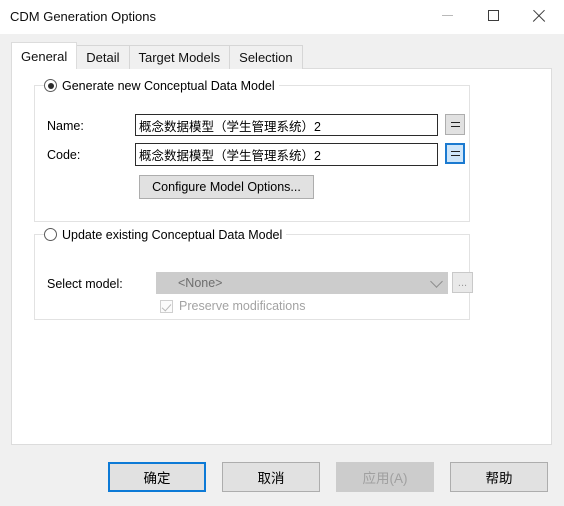  What do you see at coordinates (286, 154) in the screenshot?
I see `code-input: 概念数据模型（学生管理系统）2` at bounding box center [286, 154].